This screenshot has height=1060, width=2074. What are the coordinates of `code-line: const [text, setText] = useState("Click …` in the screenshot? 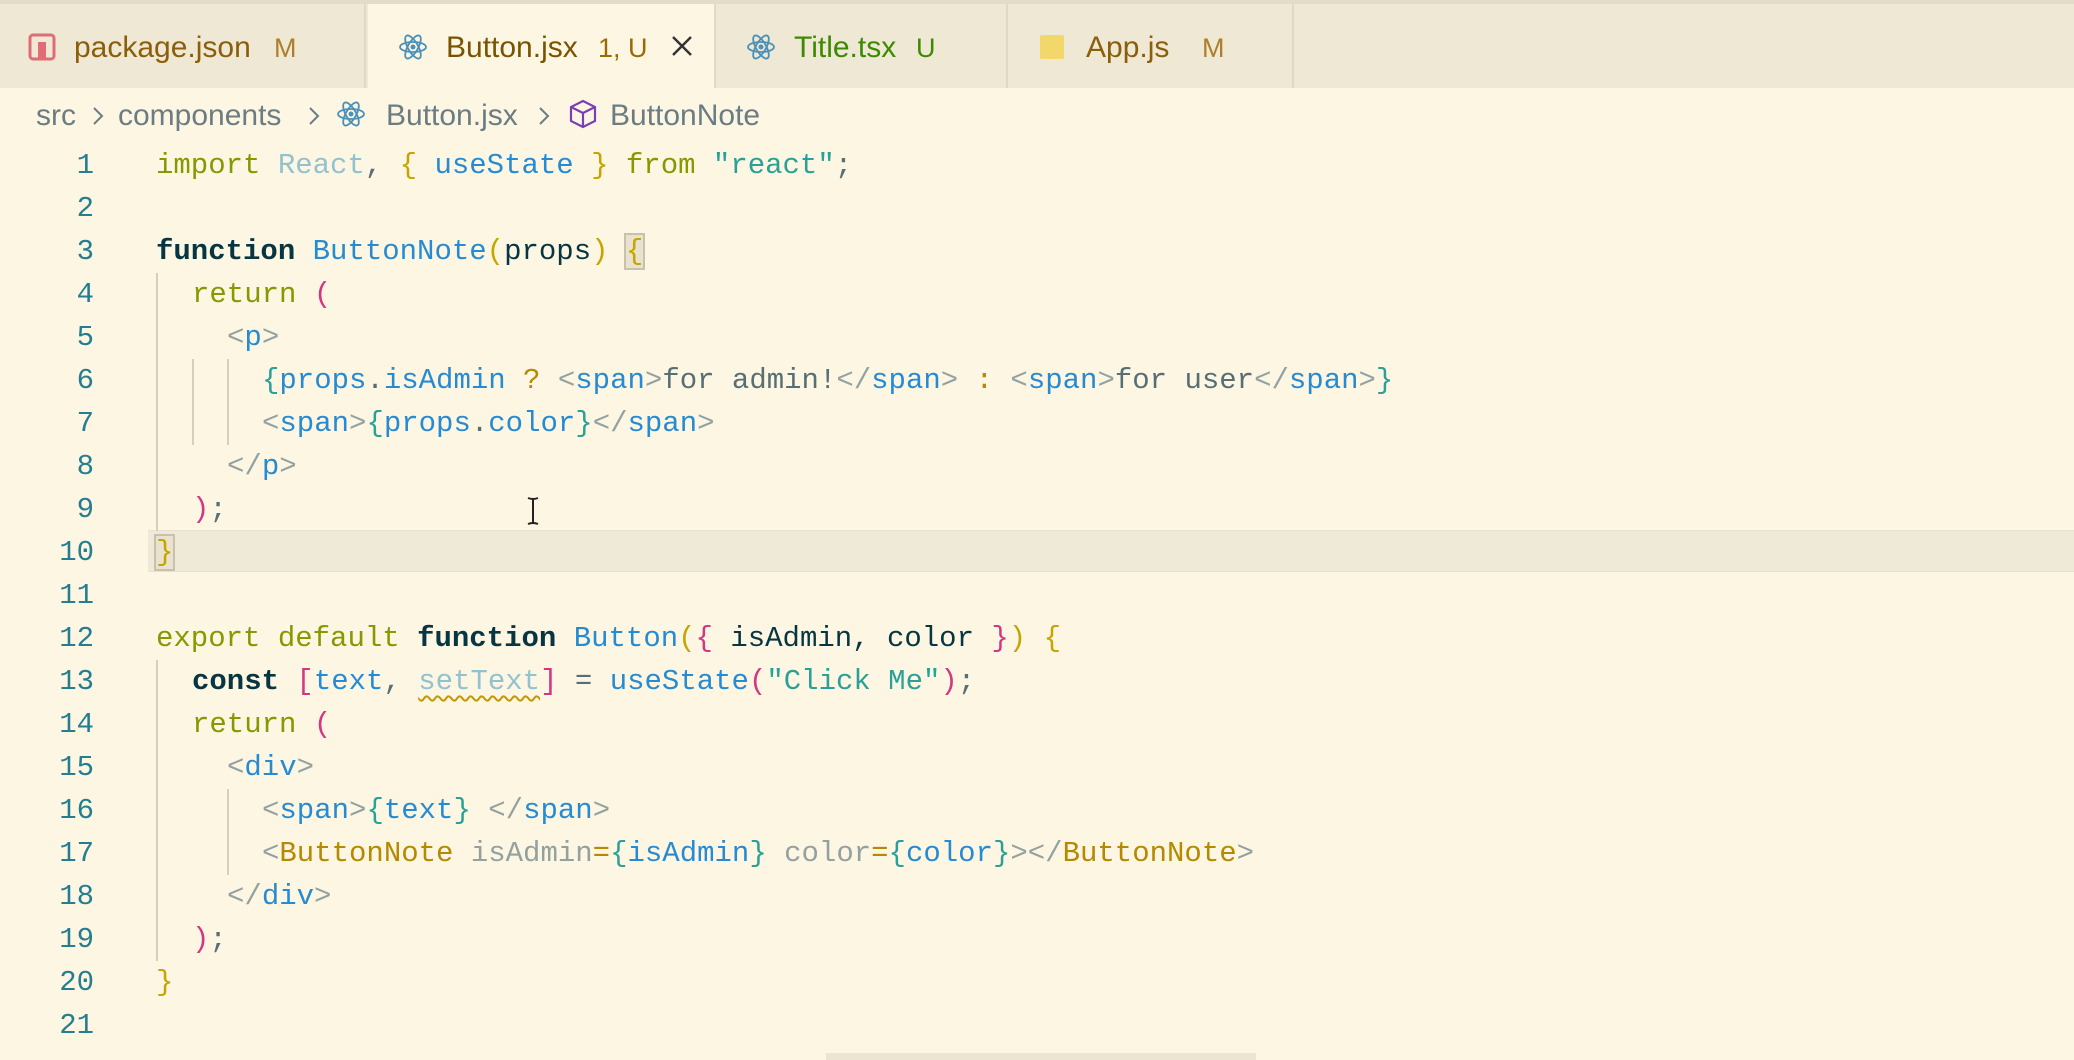 It's located at (583, 681).